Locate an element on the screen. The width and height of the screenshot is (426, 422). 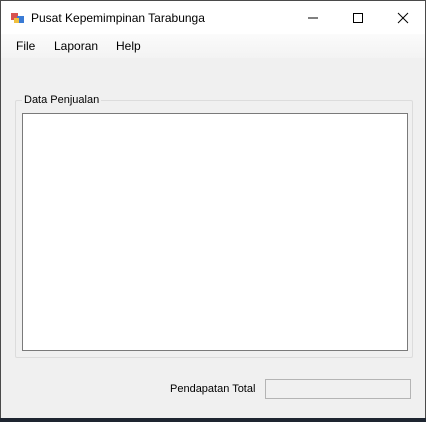
minimize-button is located at coordinates (312, 17).